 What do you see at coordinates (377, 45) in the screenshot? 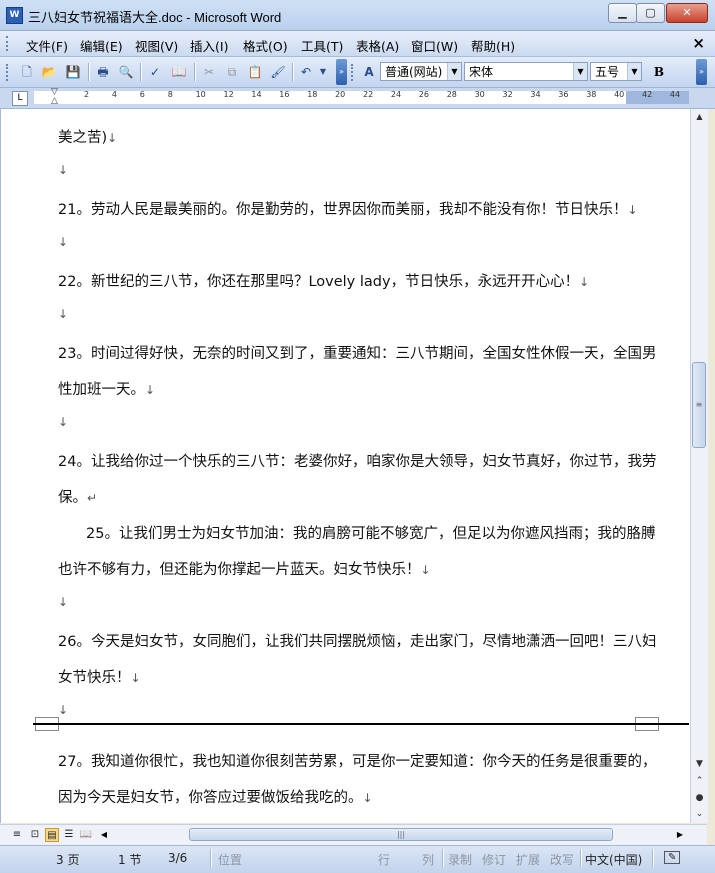
I see `menu-table: 表格(A)` at bounding box center [377, 45].